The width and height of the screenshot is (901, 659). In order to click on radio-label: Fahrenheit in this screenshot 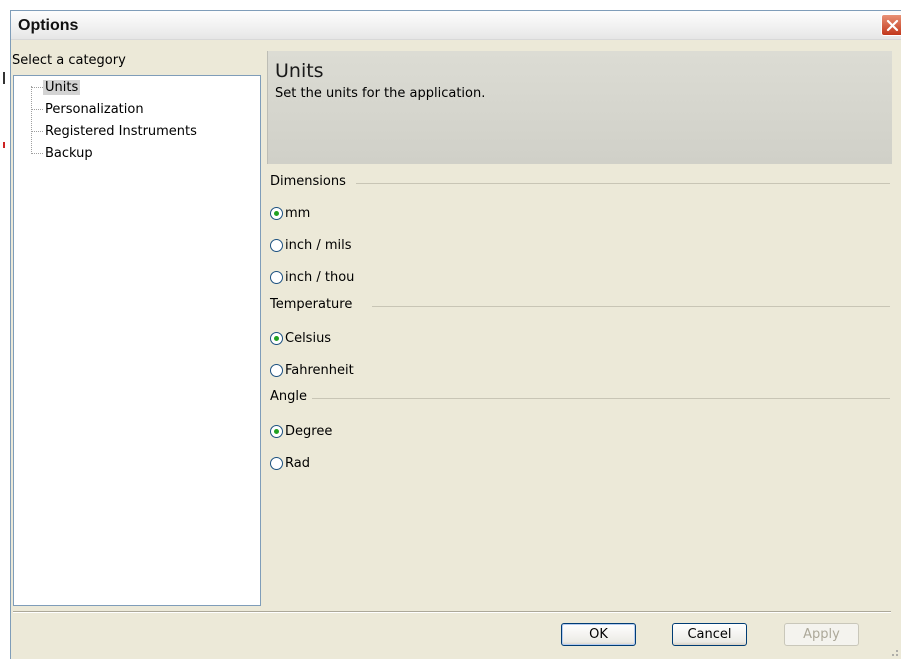, I will do `click(319, 370)`.